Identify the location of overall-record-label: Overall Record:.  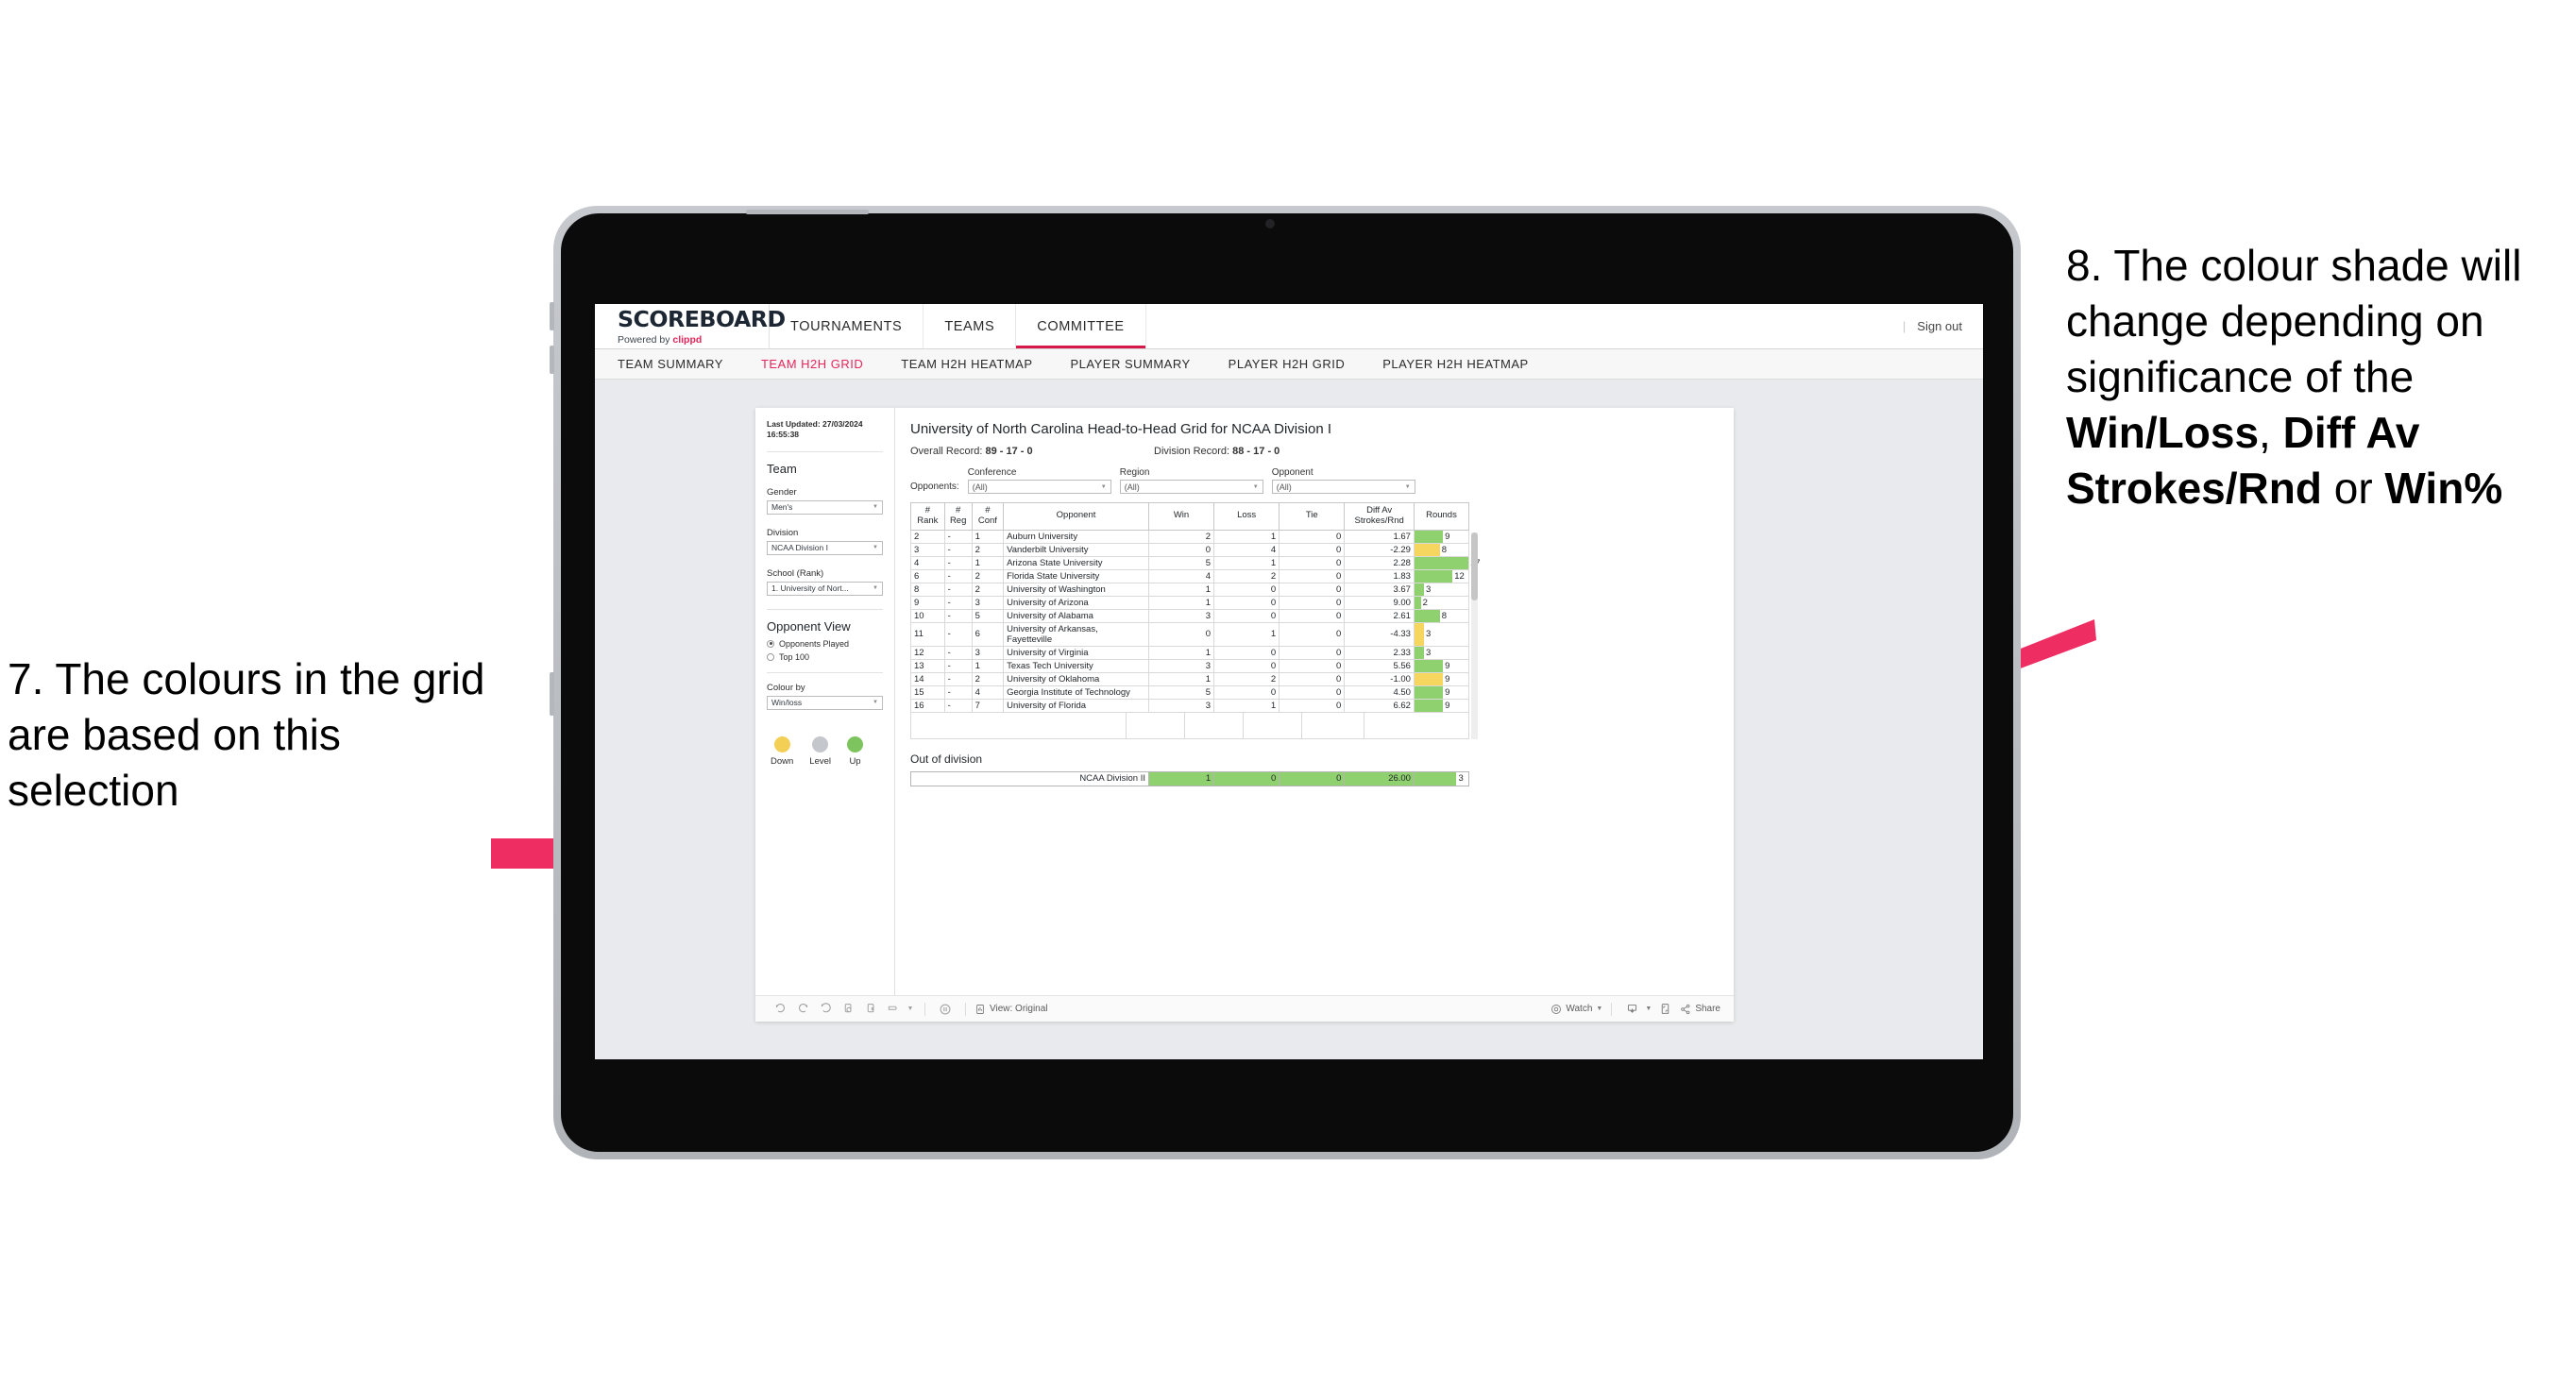
(948, 452).